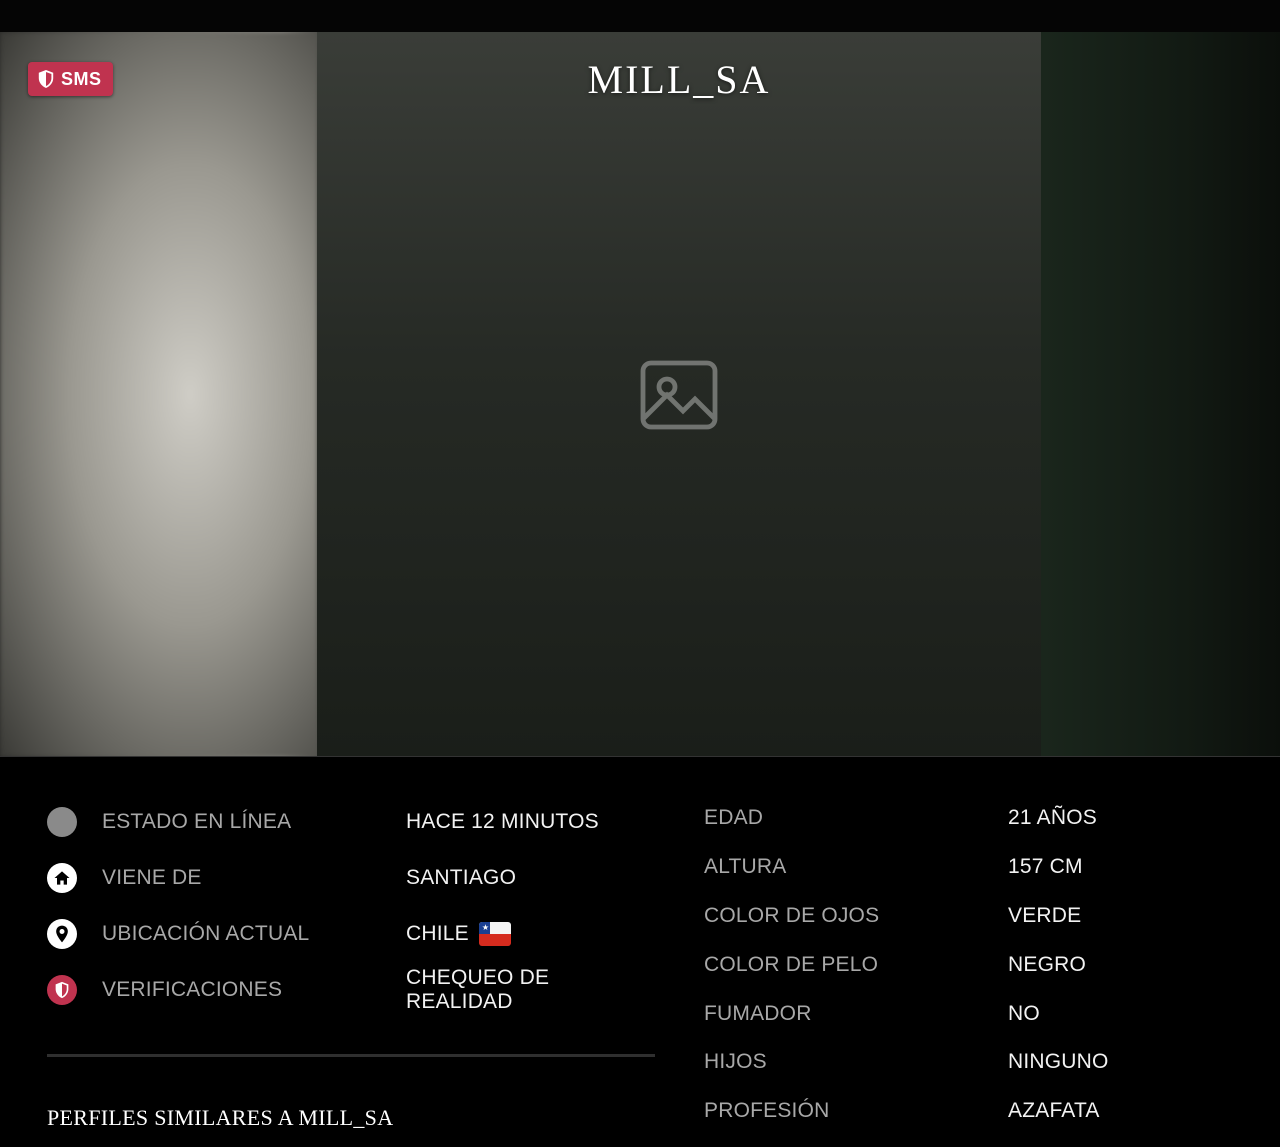  I want to click on image-placeholder-icon, so click(679, 394).